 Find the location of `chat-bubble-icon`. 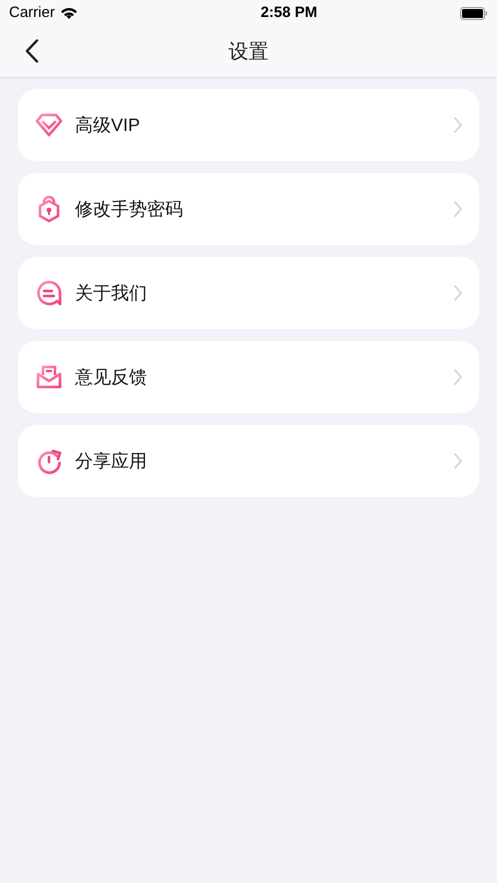

chat-bubble-icon is located at coordinates (49, 293).